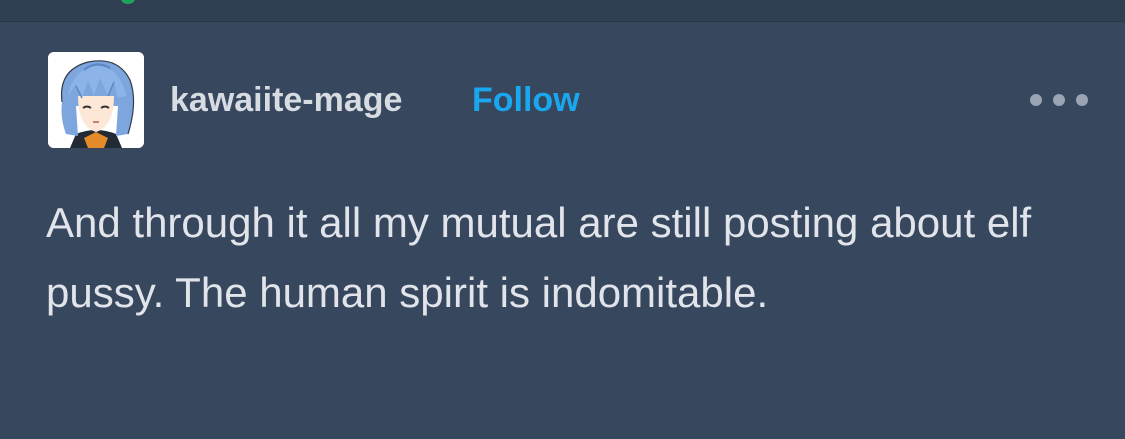 The image size is (1125, 439). I want to click on status-indicator-icon, so click(128, 2).